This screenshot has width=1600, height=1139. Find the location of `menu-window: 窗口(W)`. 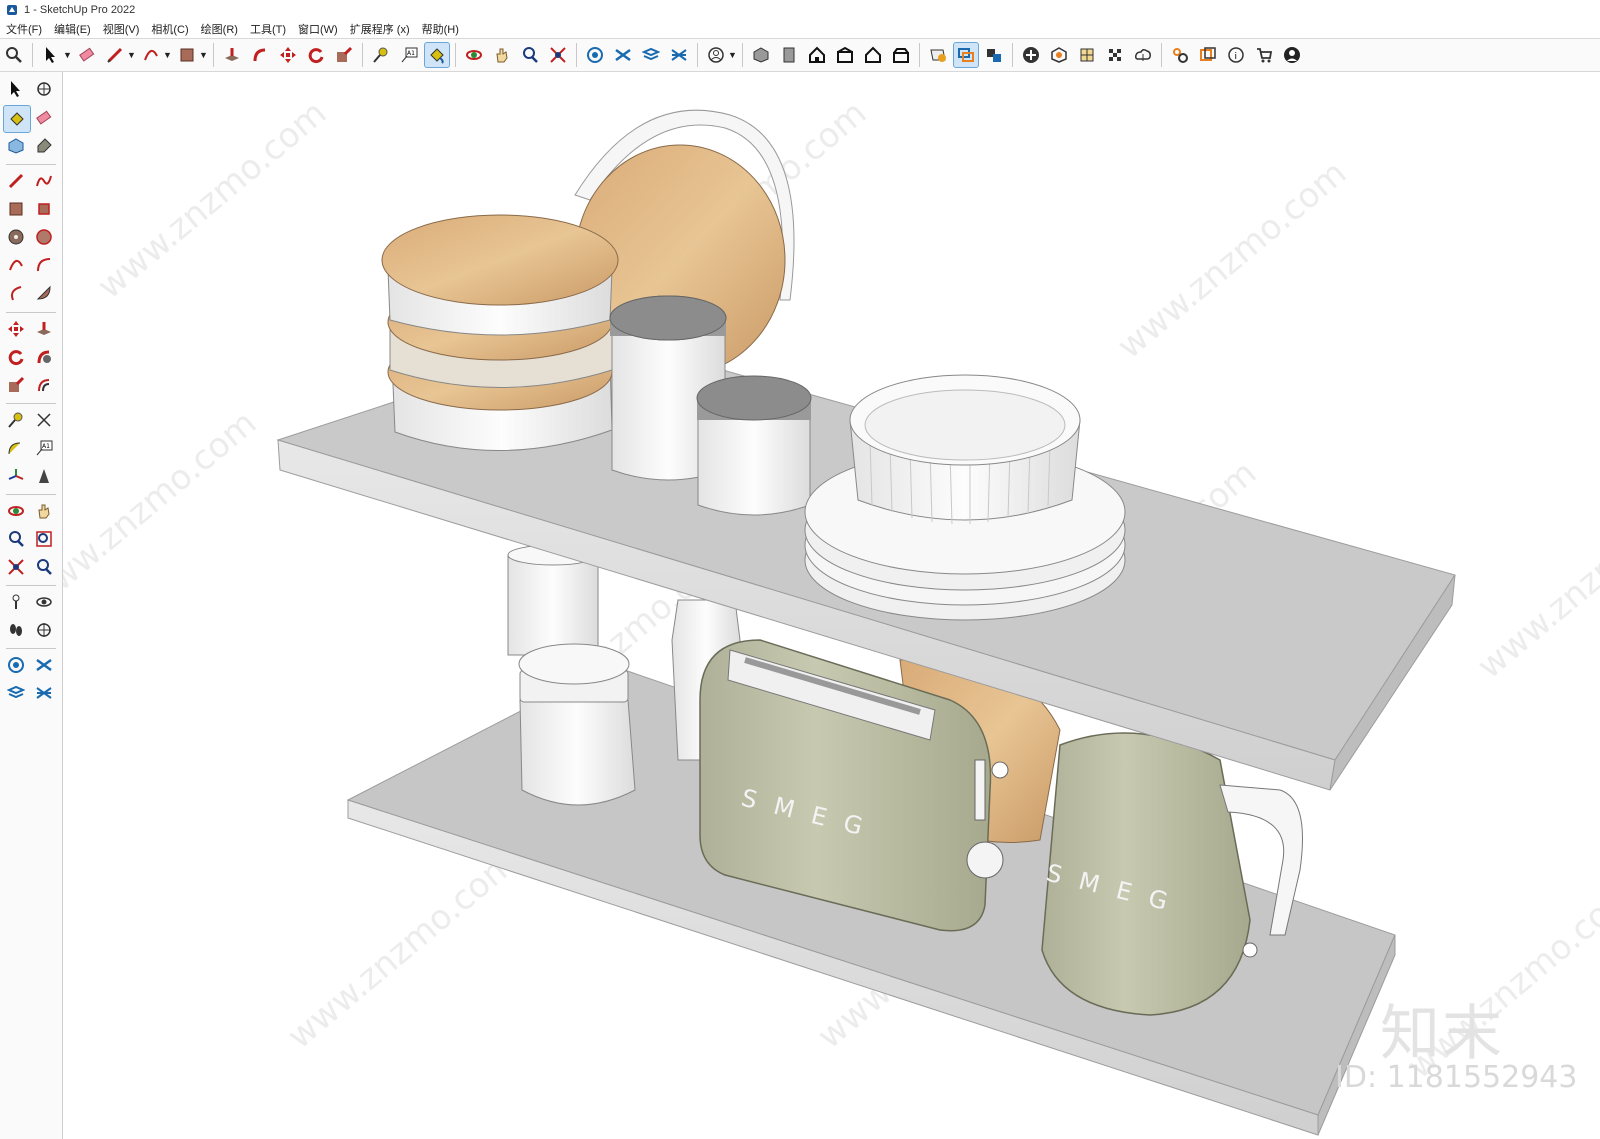

menu-window: 窗口(W) is located at coordinates (318, 29).